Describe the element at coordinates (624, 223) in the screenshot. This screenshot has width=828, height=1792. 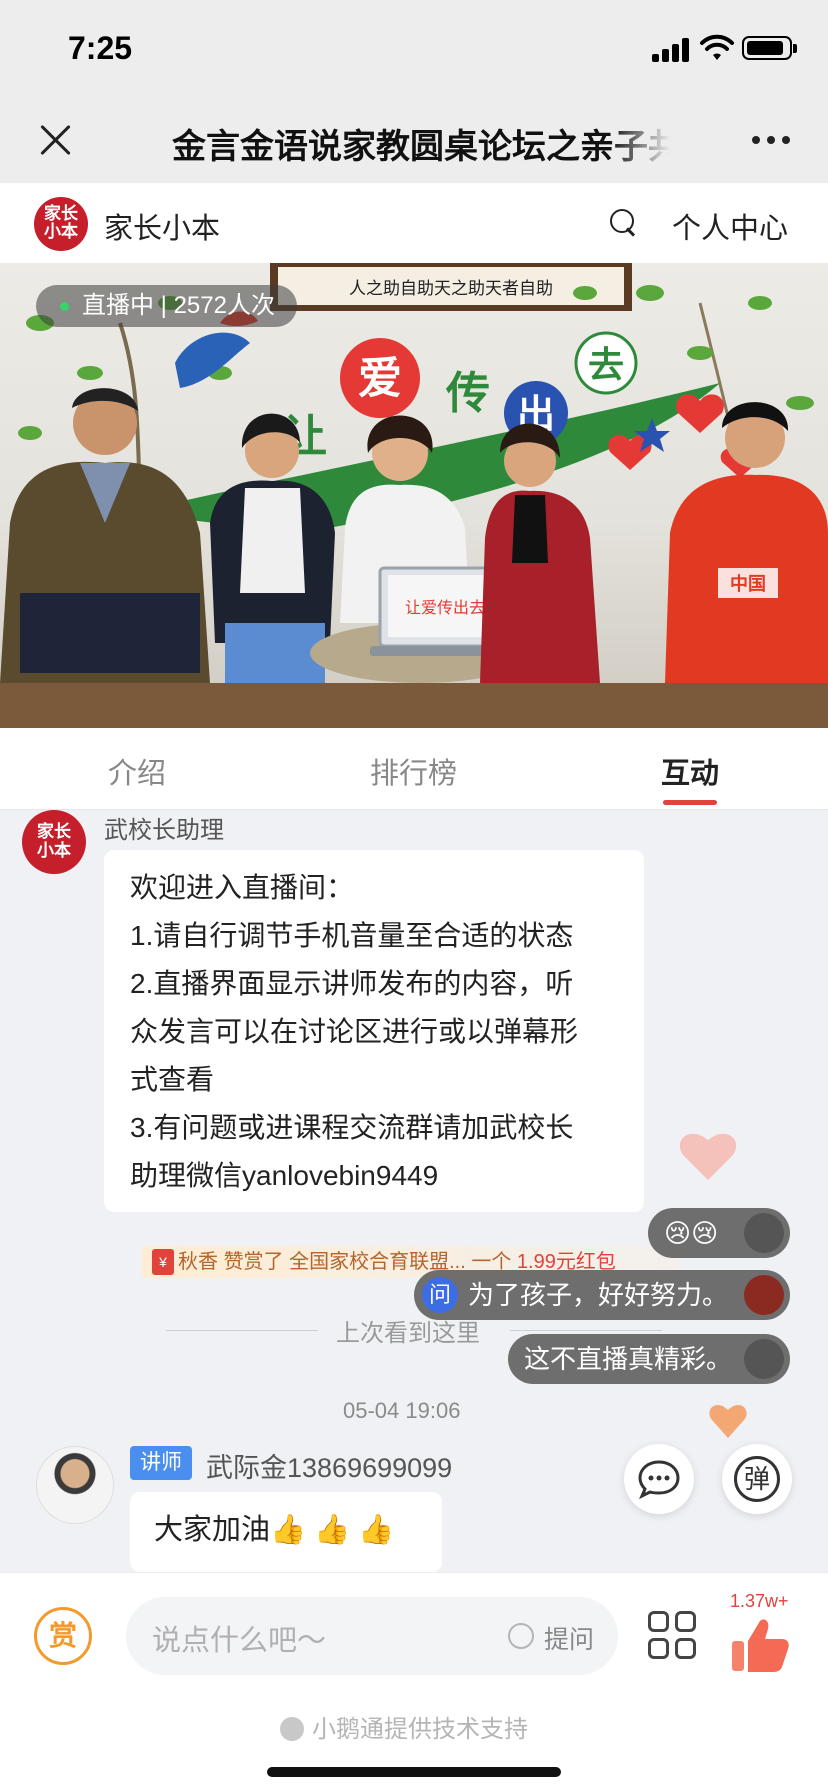
I see `search-icon` at that location.